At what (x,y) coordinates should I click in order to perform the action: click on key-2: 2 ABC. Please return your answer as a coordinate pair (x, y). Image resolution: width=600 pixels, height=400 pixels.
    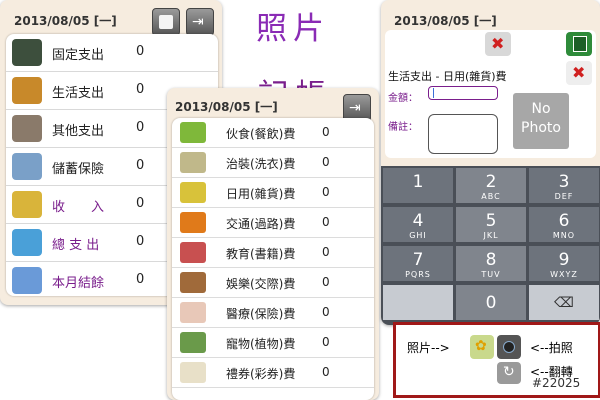
    Looking at the image, I should click on (491, 185).